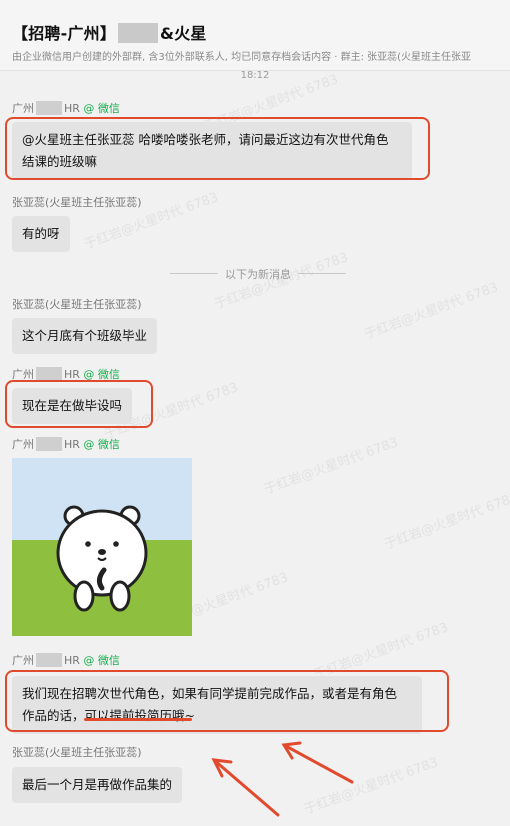 This screenshot has height=826, width=510. Describe the element at coordinates (97, 785) in the screenshot. I see `message-bubble: 最后一个月是再做作品集的` at that location.